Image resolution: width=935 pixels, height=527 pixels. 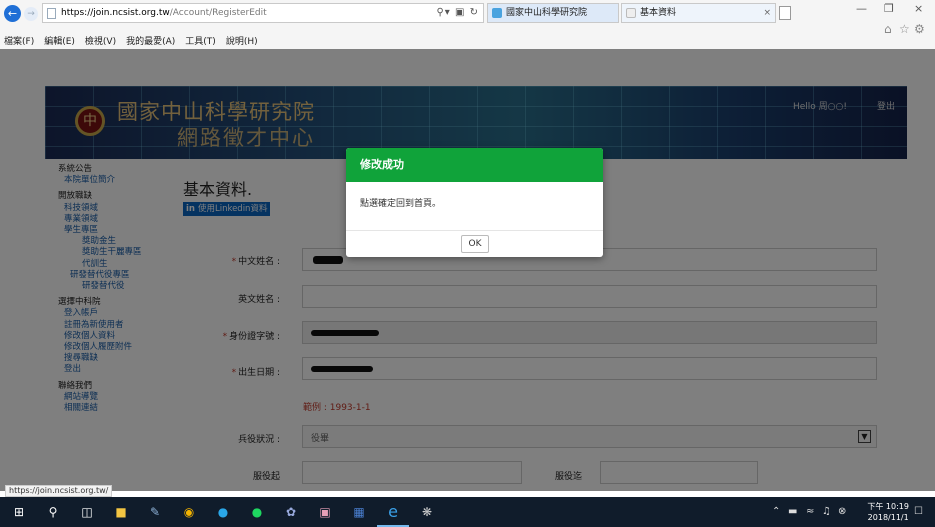 I want to click on chevron-up-icon: ⌃, so click(x=776, y=511).